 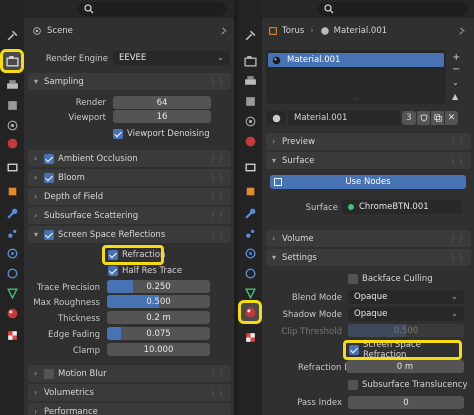 What do you see at coordinates (129, 392) in the screenshot?
I see `volumetrics-header: › Volumetrics ⋮⋮` at bounding box center [129, 392].